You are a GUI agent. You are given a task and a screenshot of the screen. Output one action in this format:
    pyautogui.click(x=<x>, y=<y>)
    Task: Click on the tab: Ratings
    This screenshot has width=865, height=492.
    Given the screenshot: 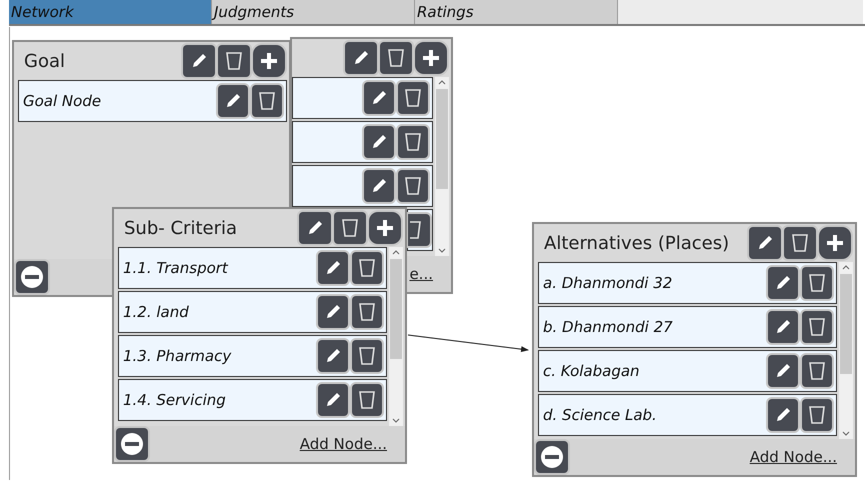 What is the action you would take?
    pyautogui.click(x=516, y=12)
    